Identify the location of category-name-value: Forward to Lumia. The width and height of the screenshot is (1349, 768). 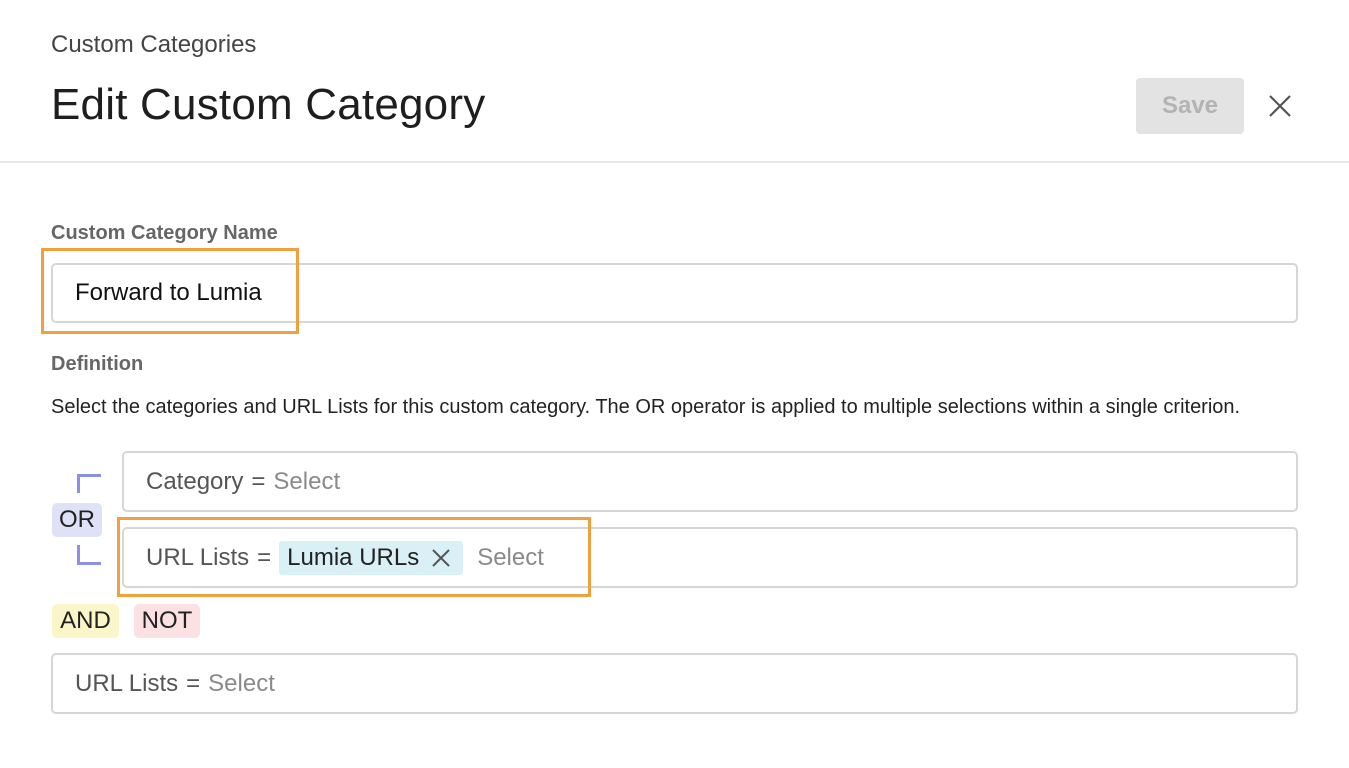
(168, 292).